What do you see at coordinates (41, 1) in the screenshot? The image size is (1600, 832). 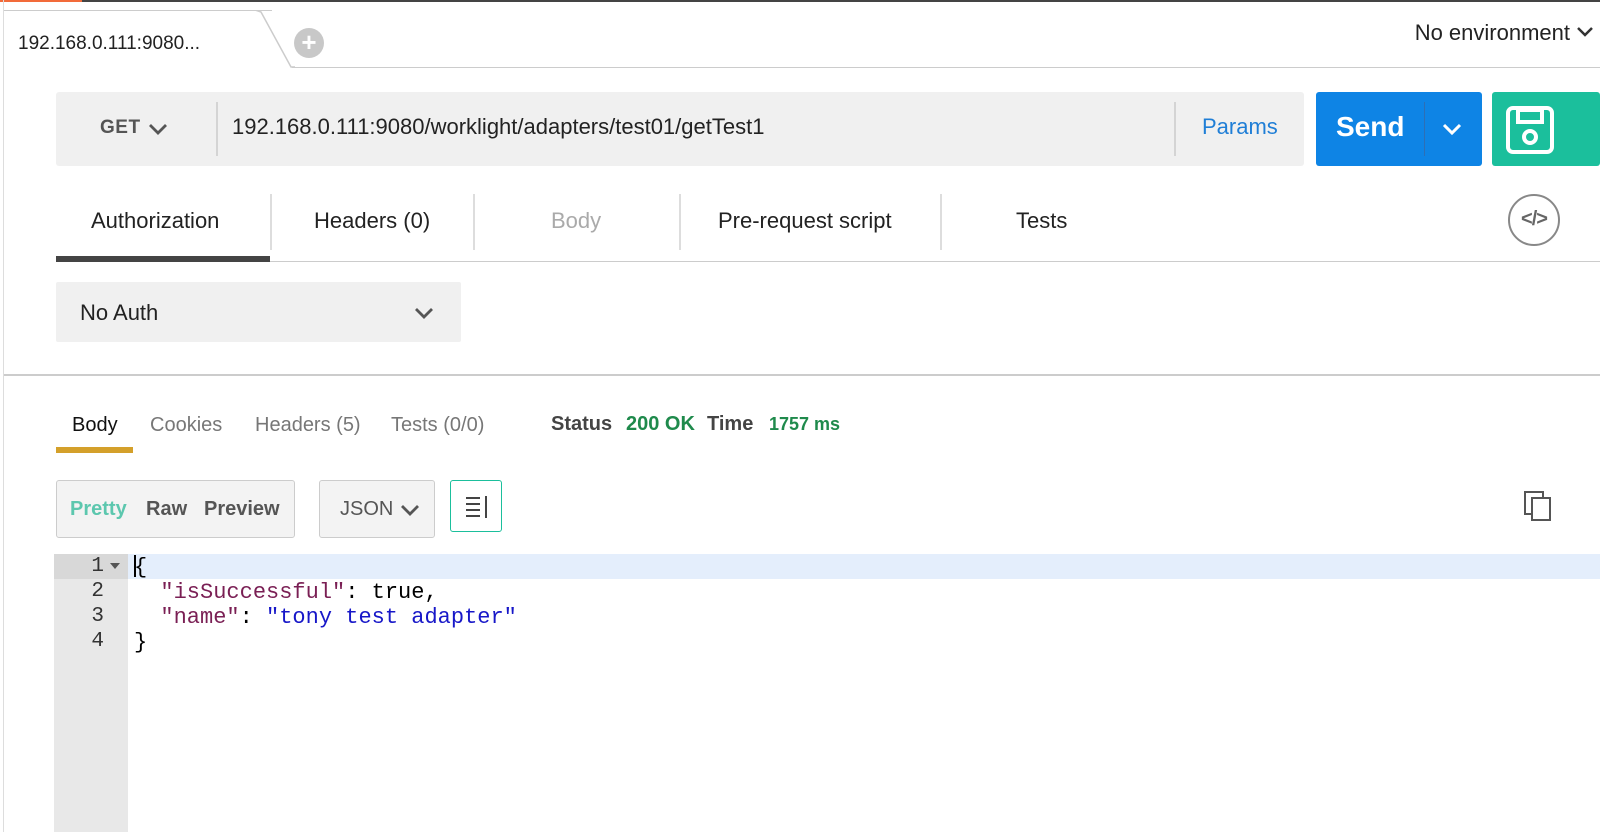 I see `window-accent-bar` at bounding box center [41, 1].